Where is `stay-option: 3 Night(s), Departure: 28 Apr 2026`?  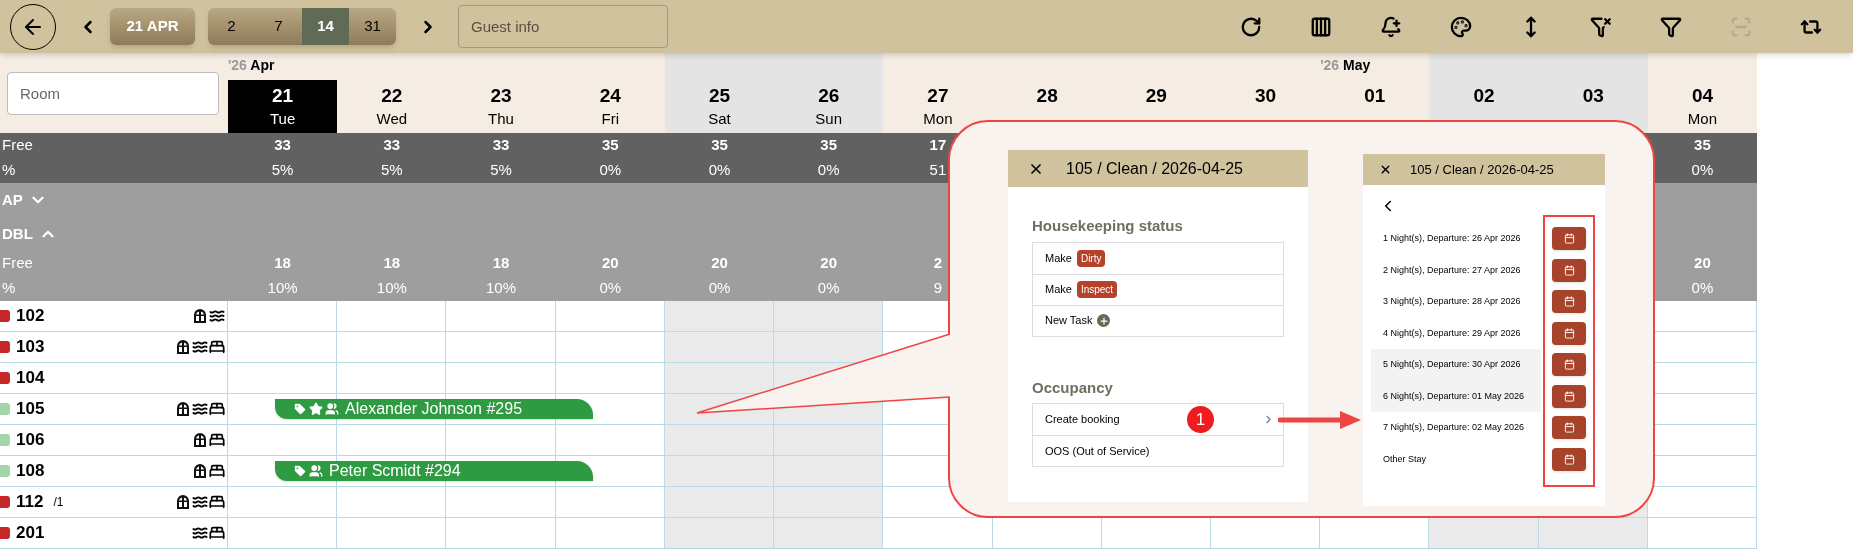
stay-option: 3 Night(s), Departure: 28 Apr 2026 is located at coordinates (1456, 302).